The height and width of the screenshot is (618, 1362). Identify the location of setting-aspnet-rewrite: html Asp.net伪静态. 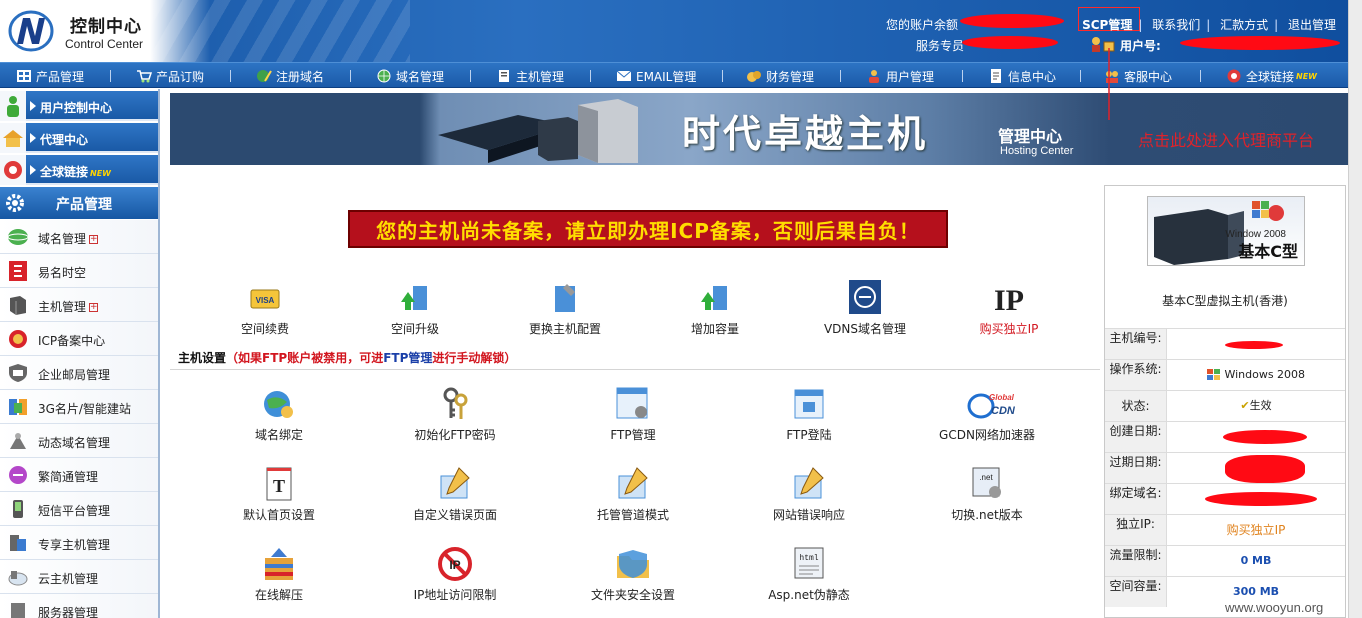
(809, 574).